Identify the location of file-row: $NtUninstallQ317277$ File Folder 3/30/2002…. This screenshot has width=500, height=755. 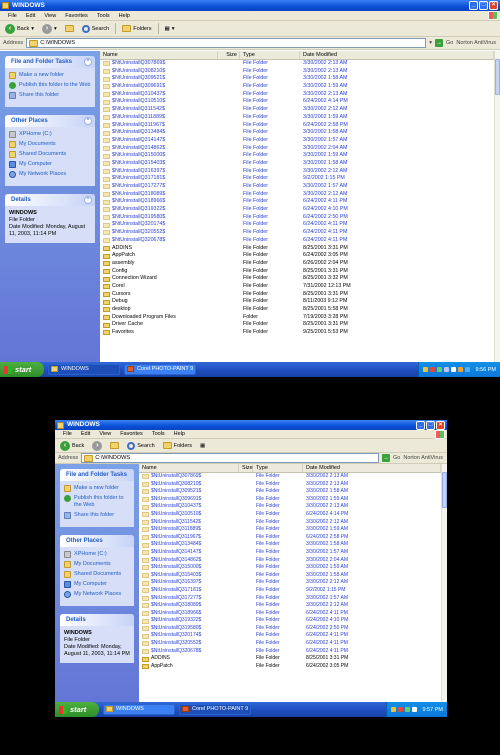
(297, 187).